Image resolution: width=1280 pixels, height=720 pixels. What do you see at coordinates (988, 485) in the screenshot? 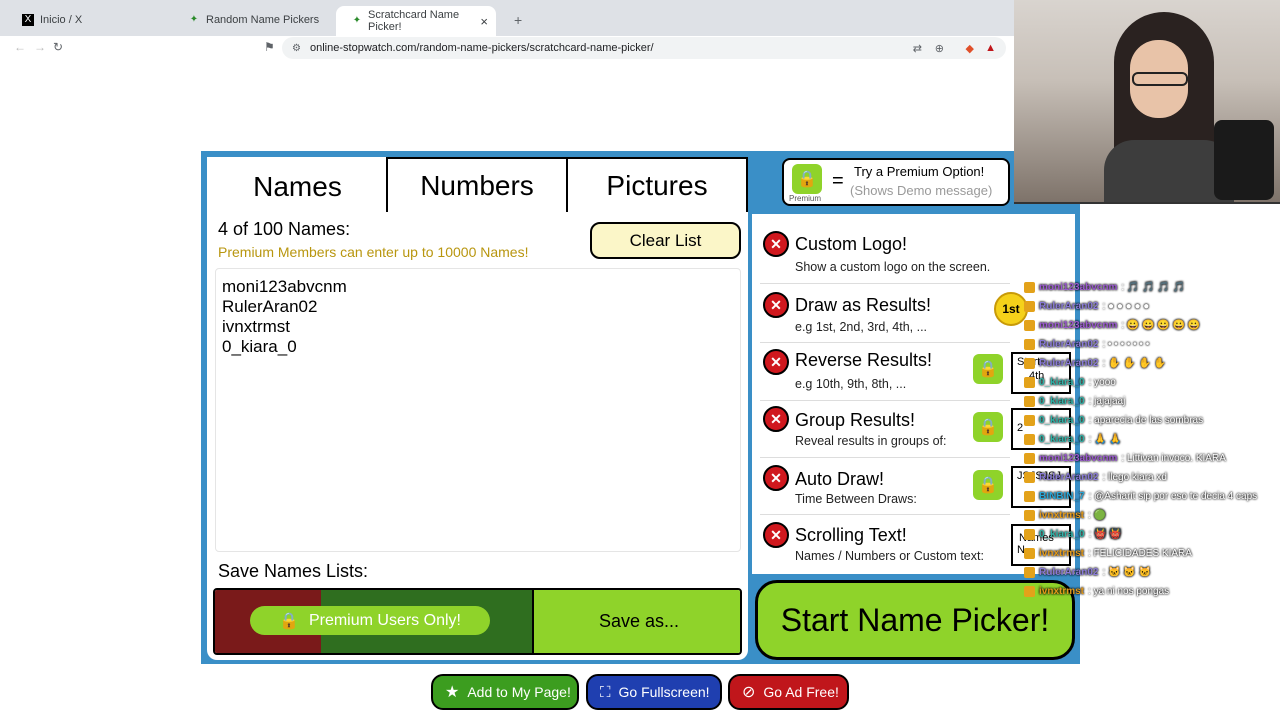
I see `premium-lock-icon: 🔒` at bounding box center [988, 485].